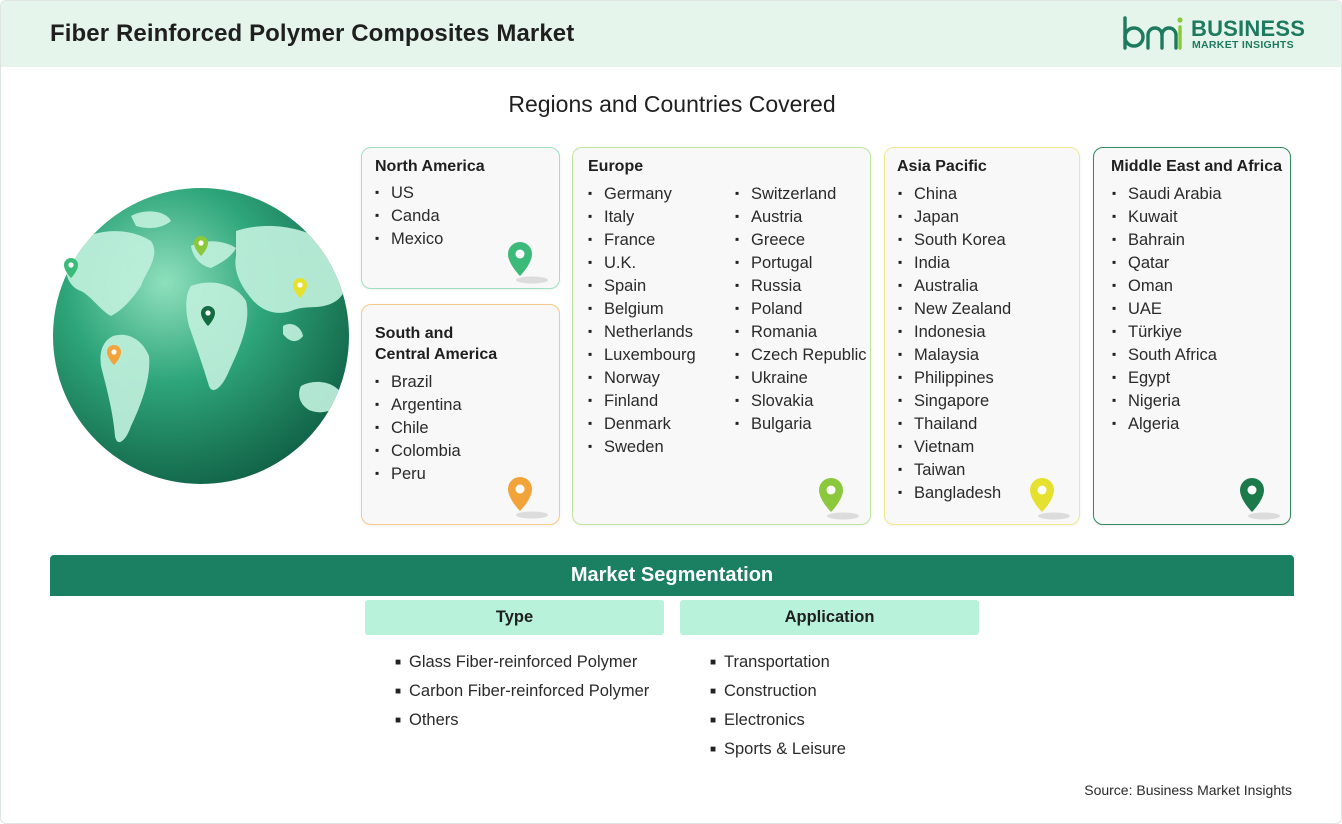  Describe the element at coordinates (418, 473) in the screenshot. I see `country-item: Peru` at that location.